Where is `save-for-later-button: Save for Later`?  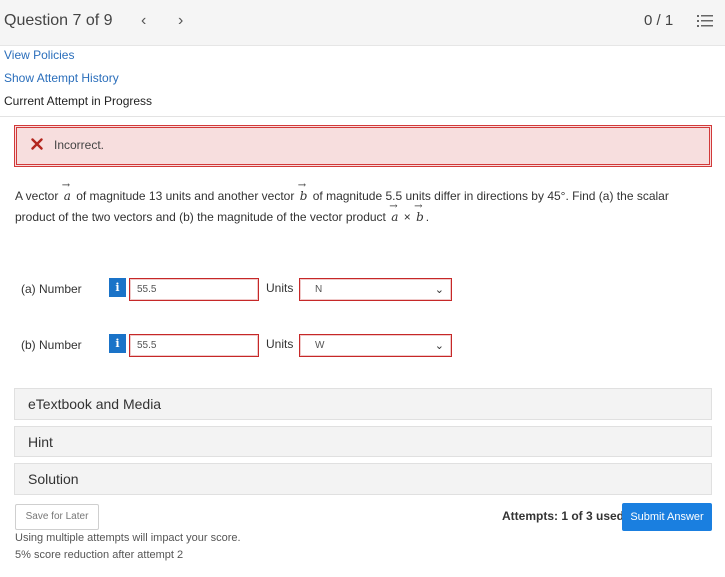 save-for-later-button: Save for Later is located at coordinates (57, 517).